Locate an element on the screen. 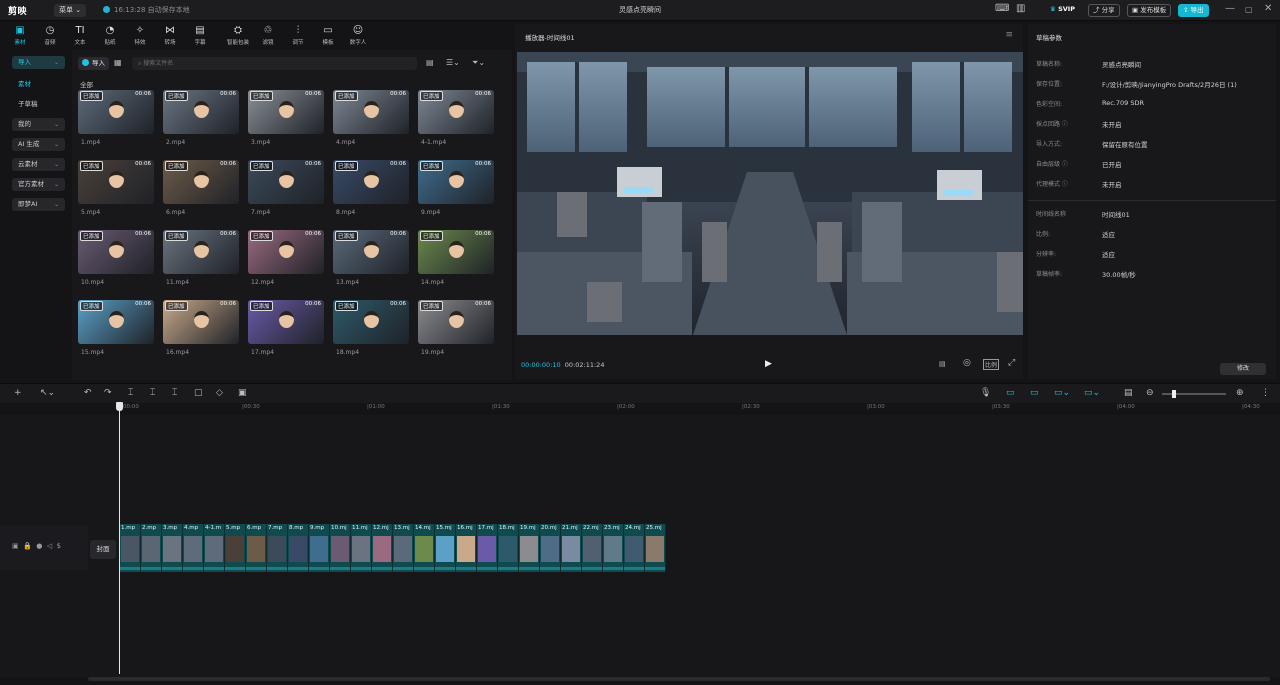 This screenshot has width=1280, height=685. cover-button: 封面 is located at coordinates (103, 549).